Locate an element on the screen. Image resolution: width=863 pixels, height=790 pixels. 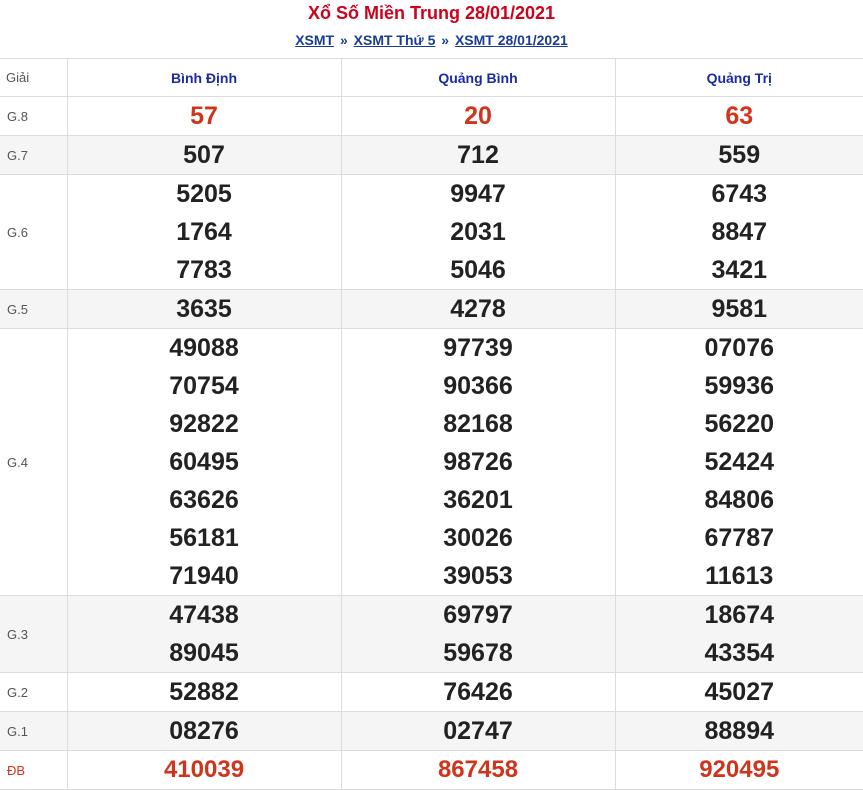
result-cell: 02747 is located at coordinates (478, 731).